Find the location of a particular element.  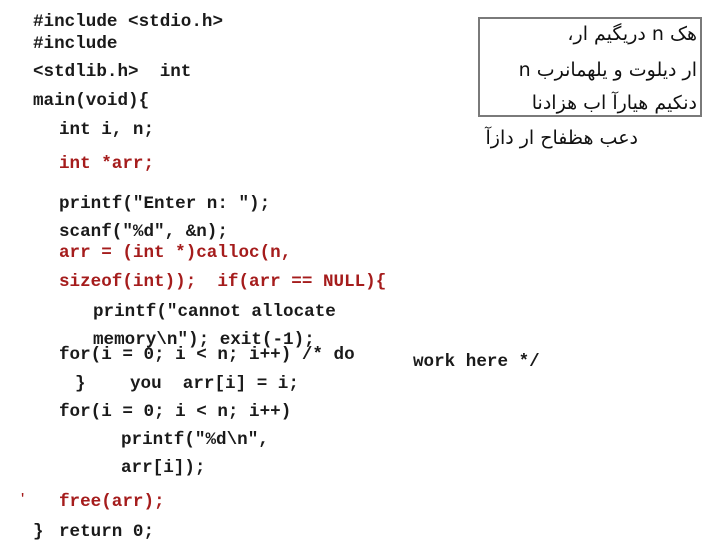

code-line: arr[i]); is located at coordinates (163, 468).